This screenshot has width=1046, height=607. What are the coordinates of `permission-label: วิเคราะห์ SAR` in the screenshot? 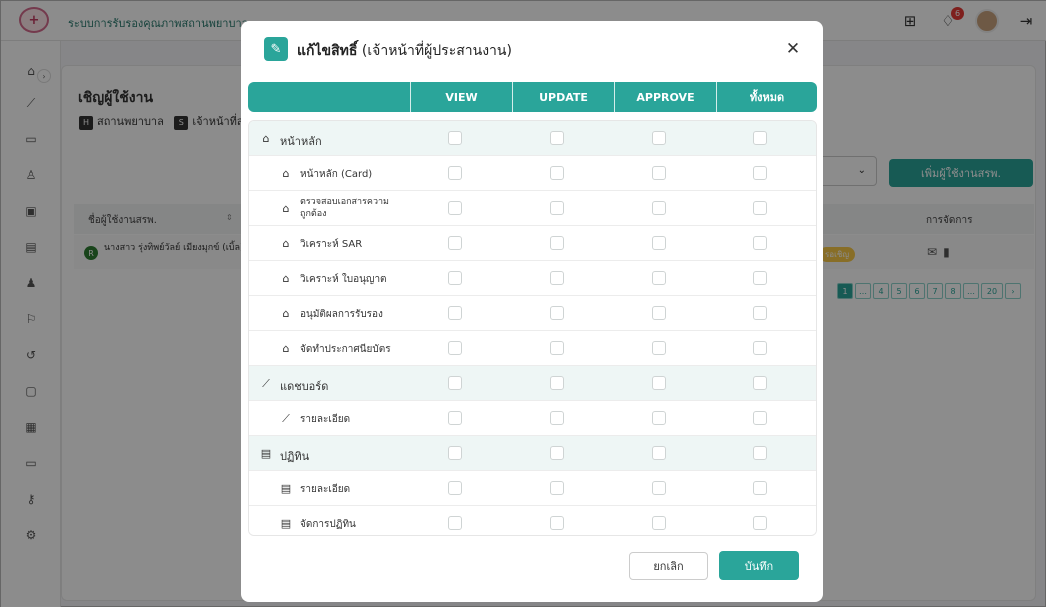 It's located at (331, 244).